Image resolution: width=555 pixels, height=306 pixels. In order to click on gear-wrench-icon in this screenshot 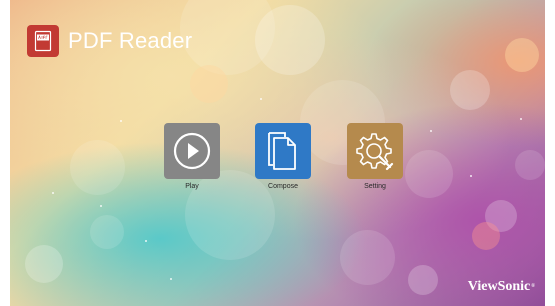, I will do `click(375, 152)`.